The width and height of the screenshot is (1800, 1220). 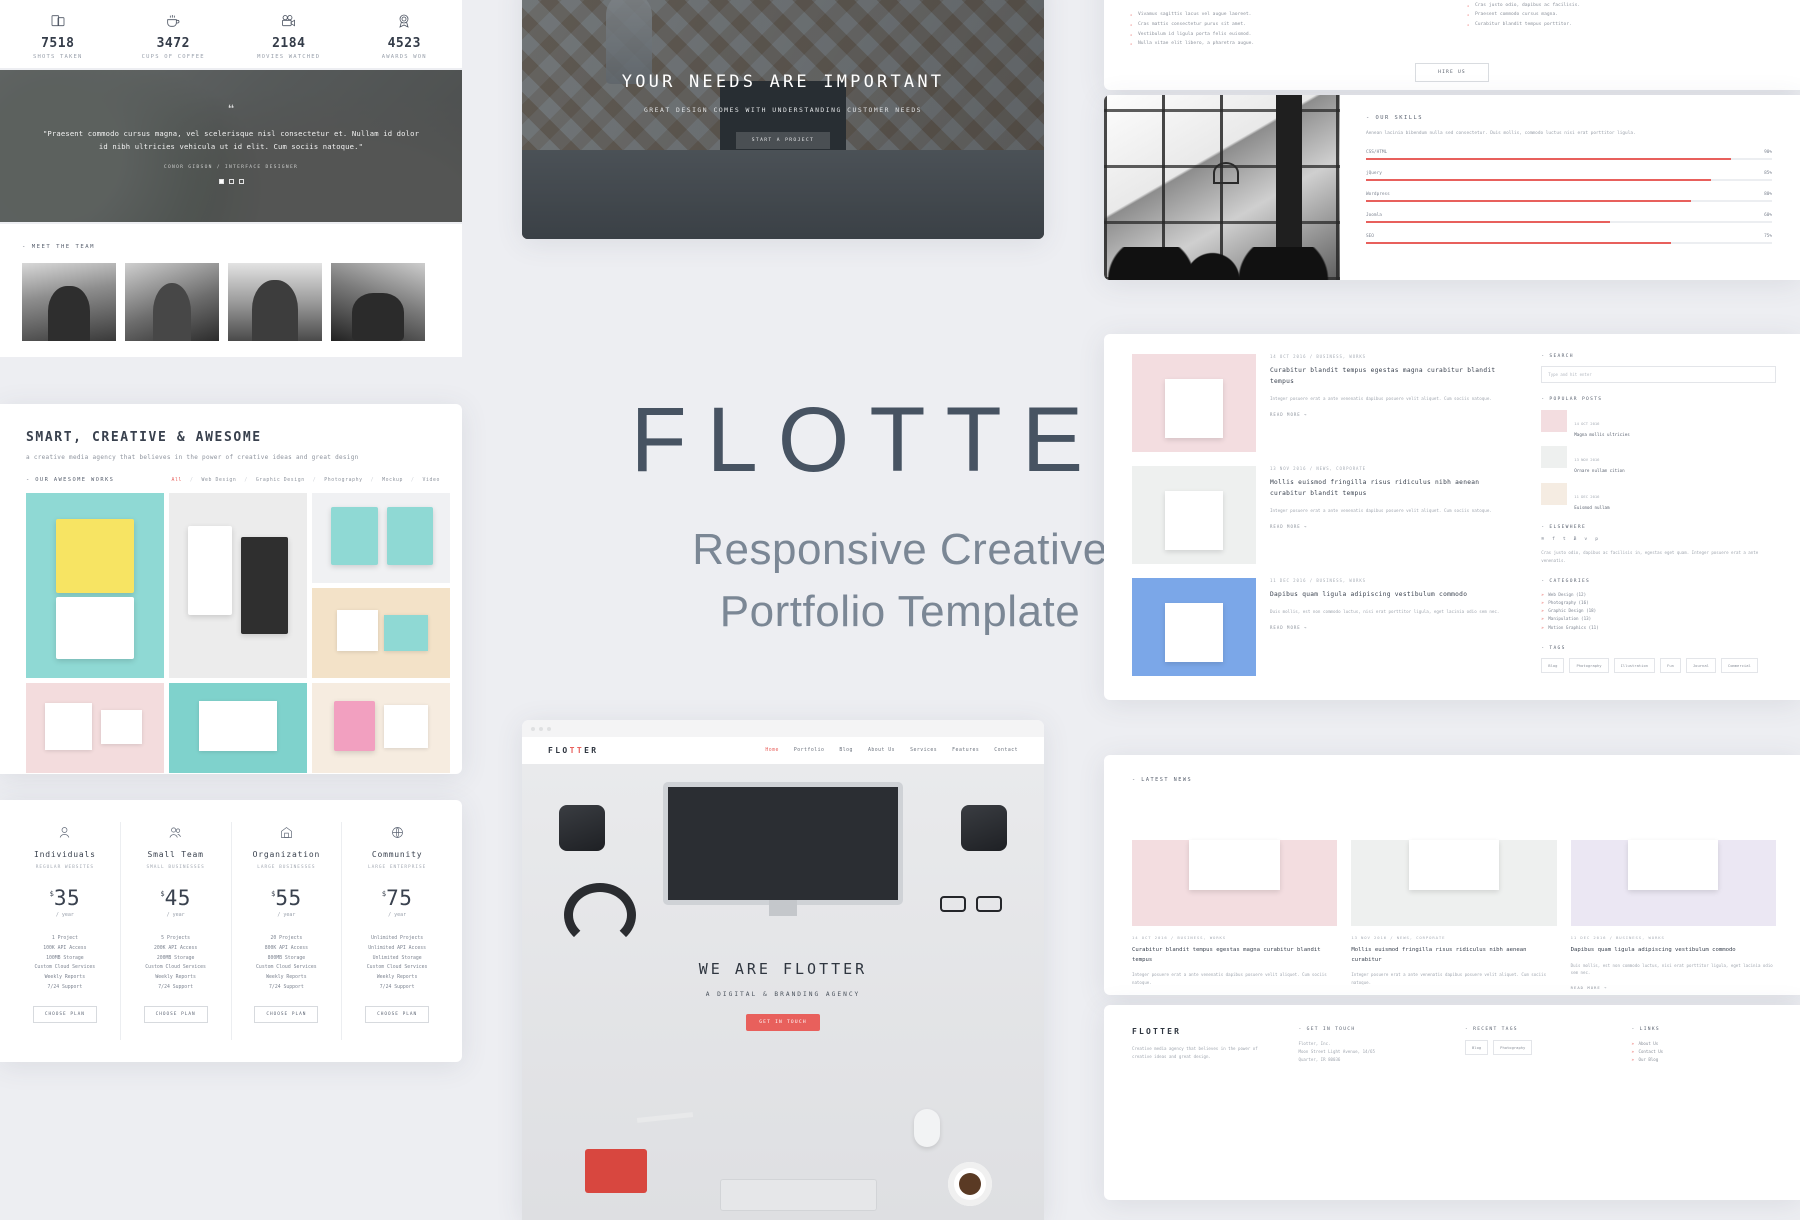 What do you see at coordinates (280, 480) in the screenshot?
I see `filter-graphic-design: Graphic Design` at bounding box center [280, 480].